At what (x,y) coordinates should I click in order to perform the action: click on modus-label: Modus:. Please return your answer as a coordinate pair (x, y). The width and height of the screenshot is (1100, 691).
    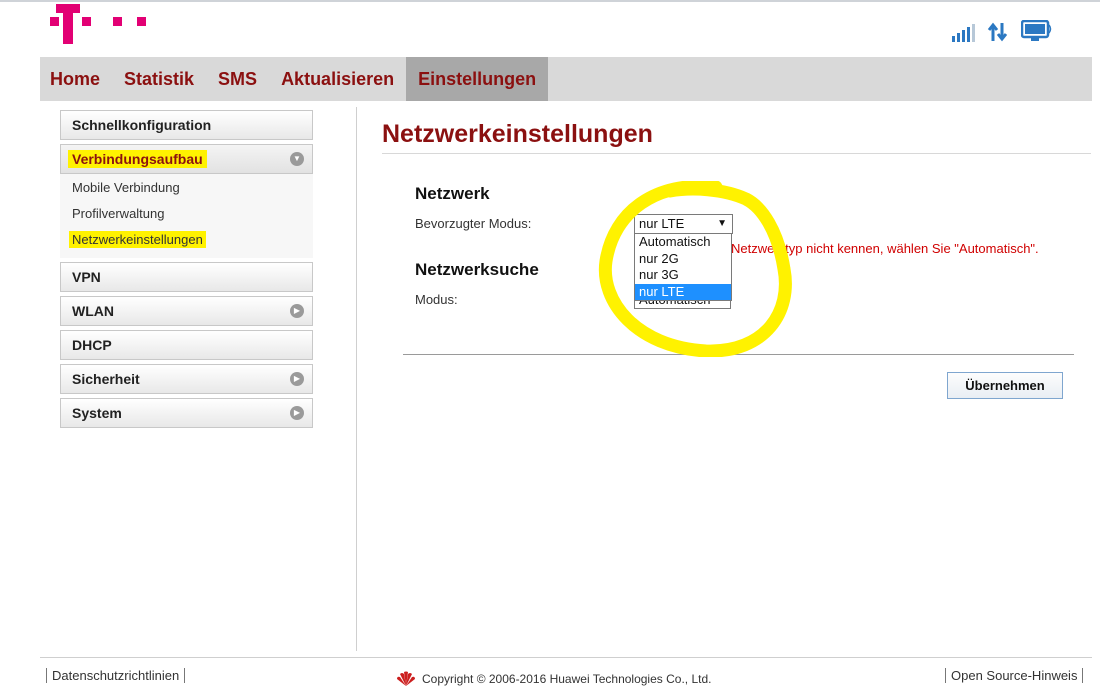
    Looking at the image, I should click on (436, 299).